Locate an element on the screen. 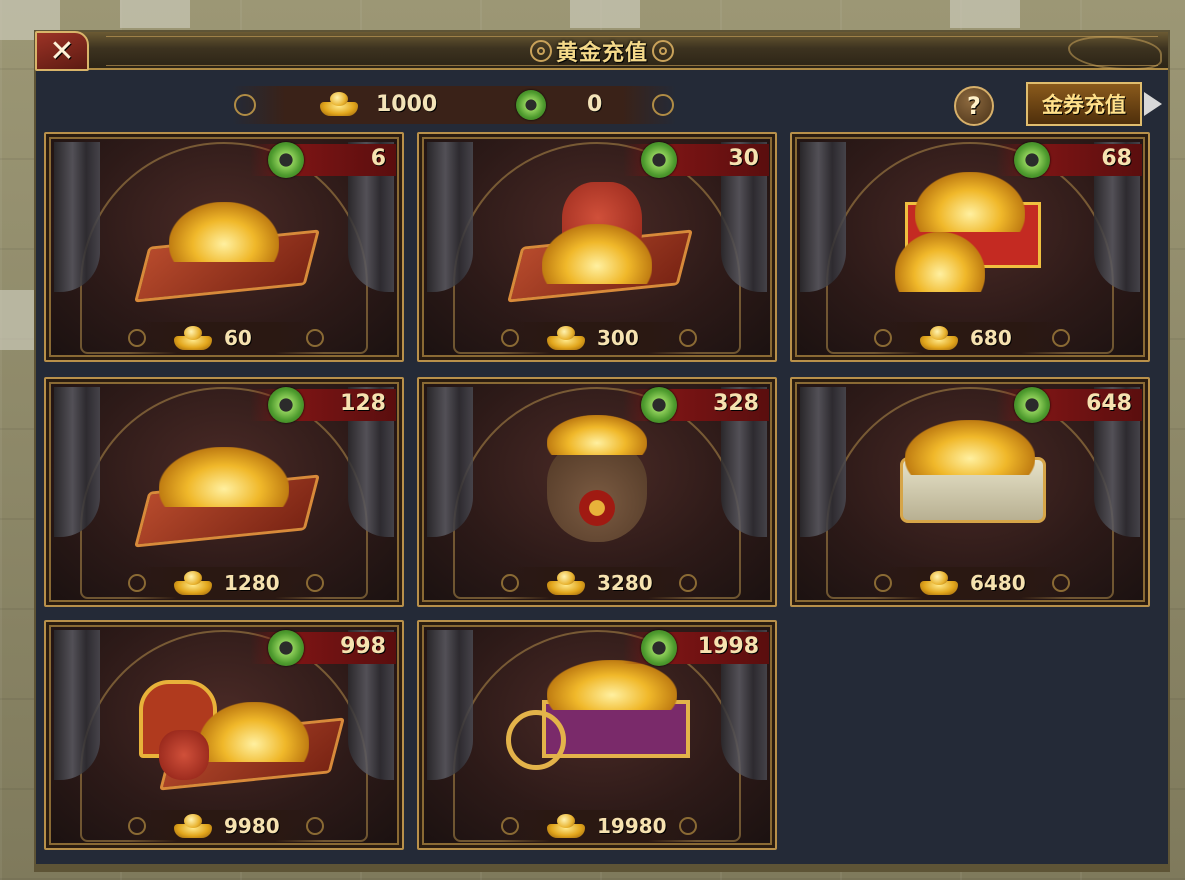 This screenshot has width=1185, height=880. recharge-package-card: 328 3280 is located at coordinates (597, 492).